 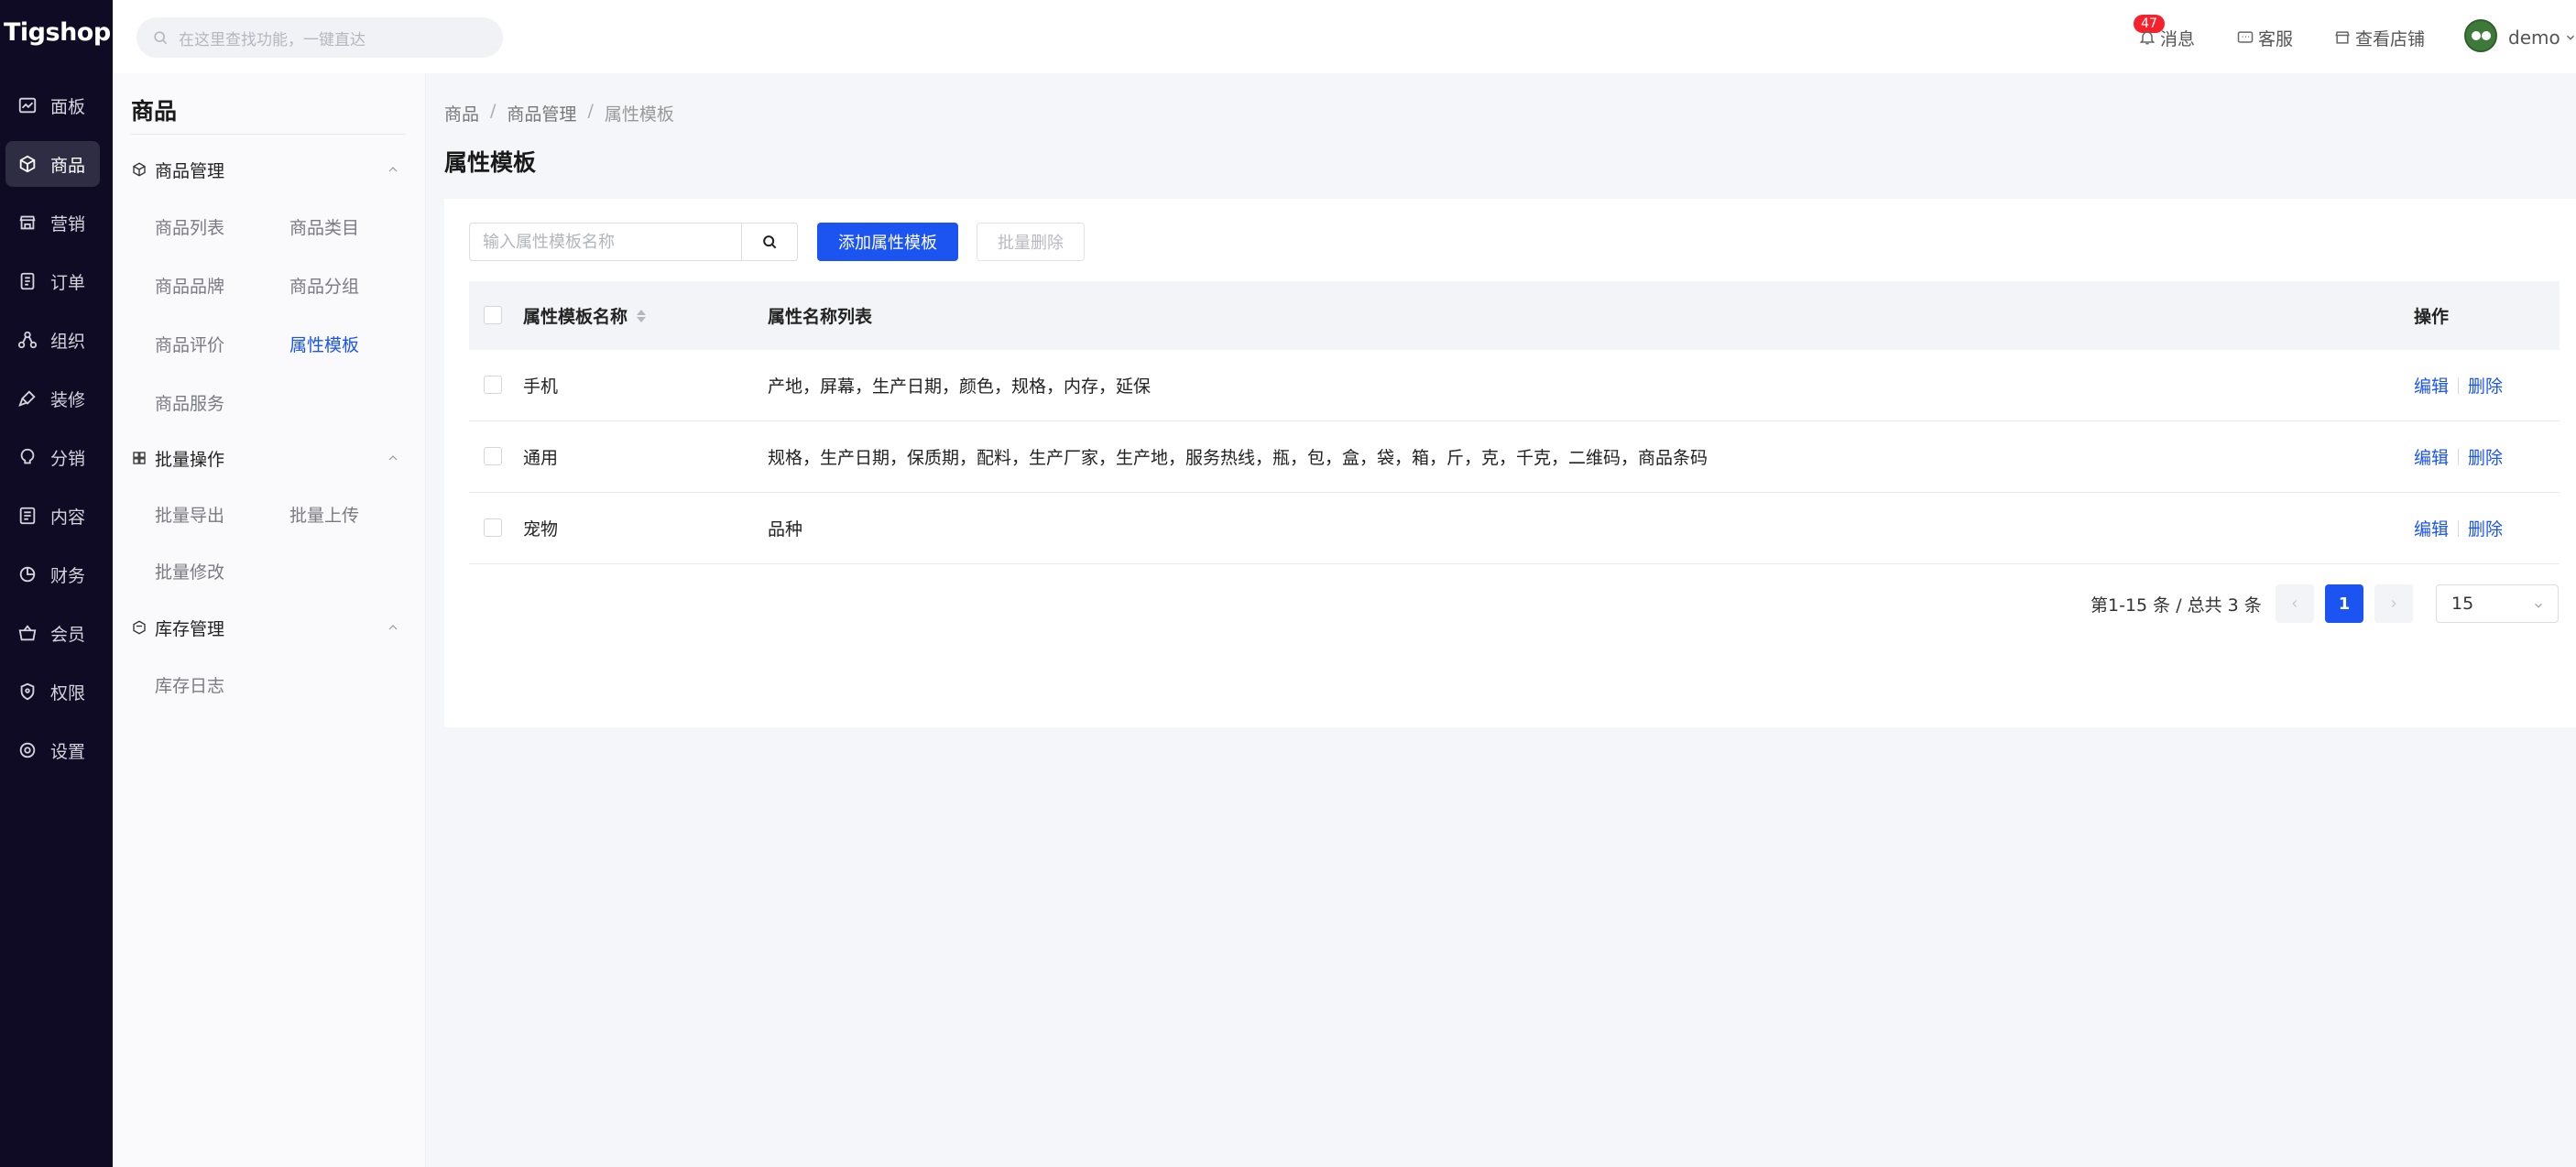 I want to click on nav-item-label: 内容, so click(x=68, y=517).